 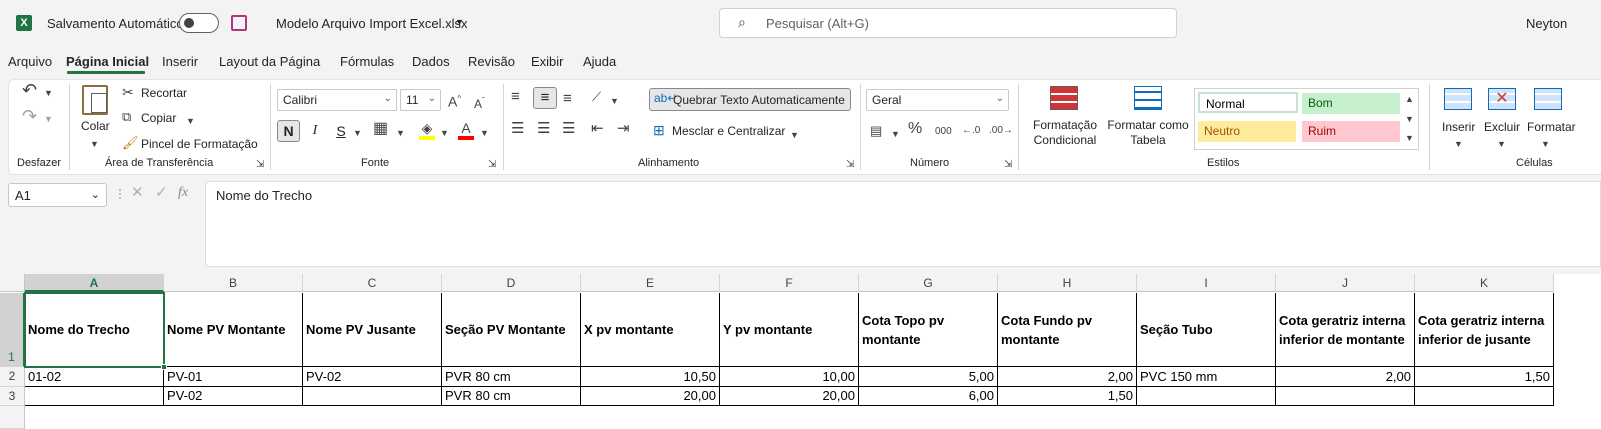 What do you see at coordinates (789, 330) in the screenshot?
I see `cell-f1: Y pv montante` at bounding box center [789, 330].